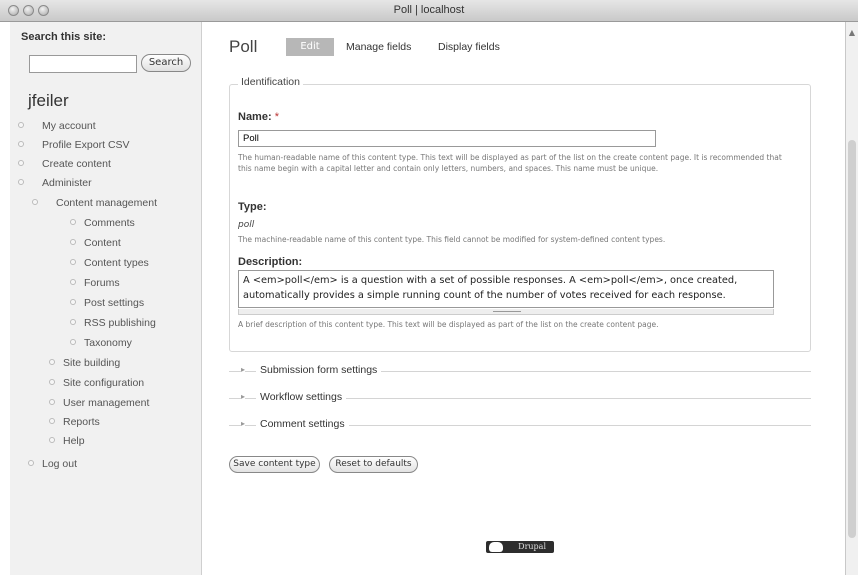  What do you see at coordinates (469, 47) in the screenshot?
I see `tab-display-fields: Display fields` at bounding box center [469, 47].